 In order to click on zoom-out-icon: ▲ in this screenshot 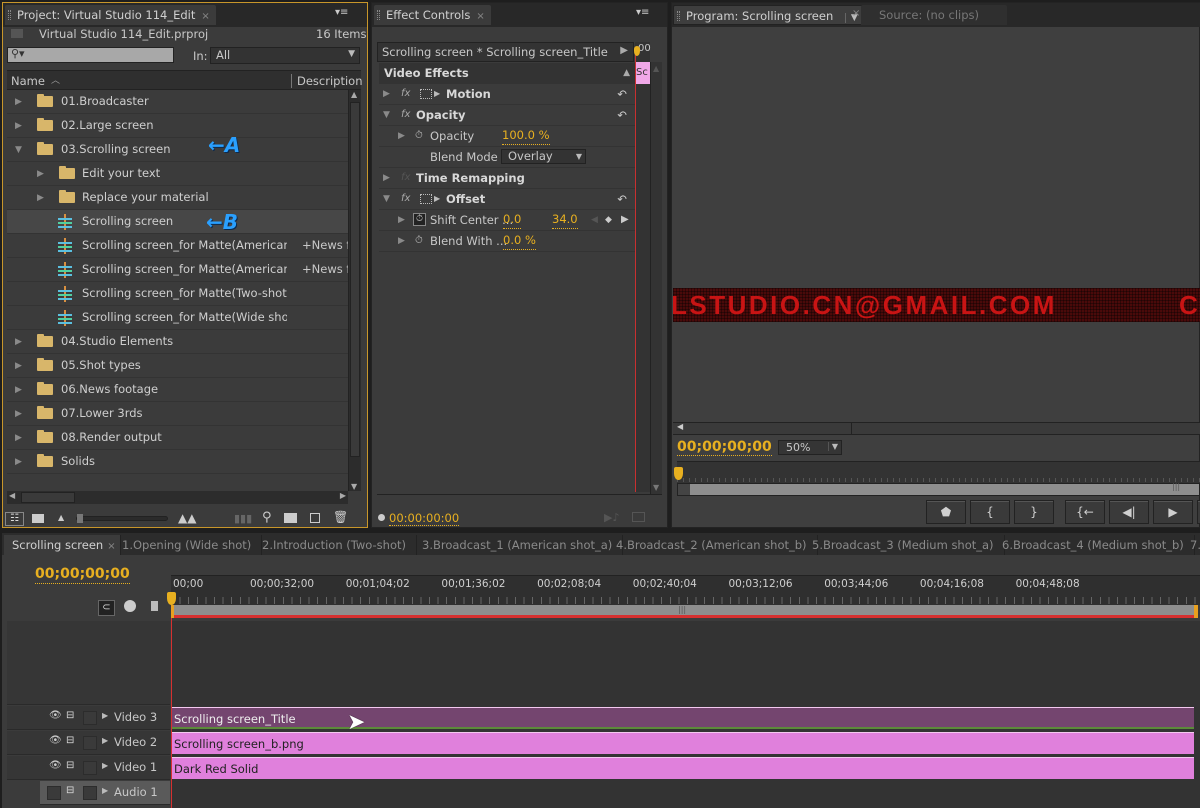, I will do `click(61, 517)`.